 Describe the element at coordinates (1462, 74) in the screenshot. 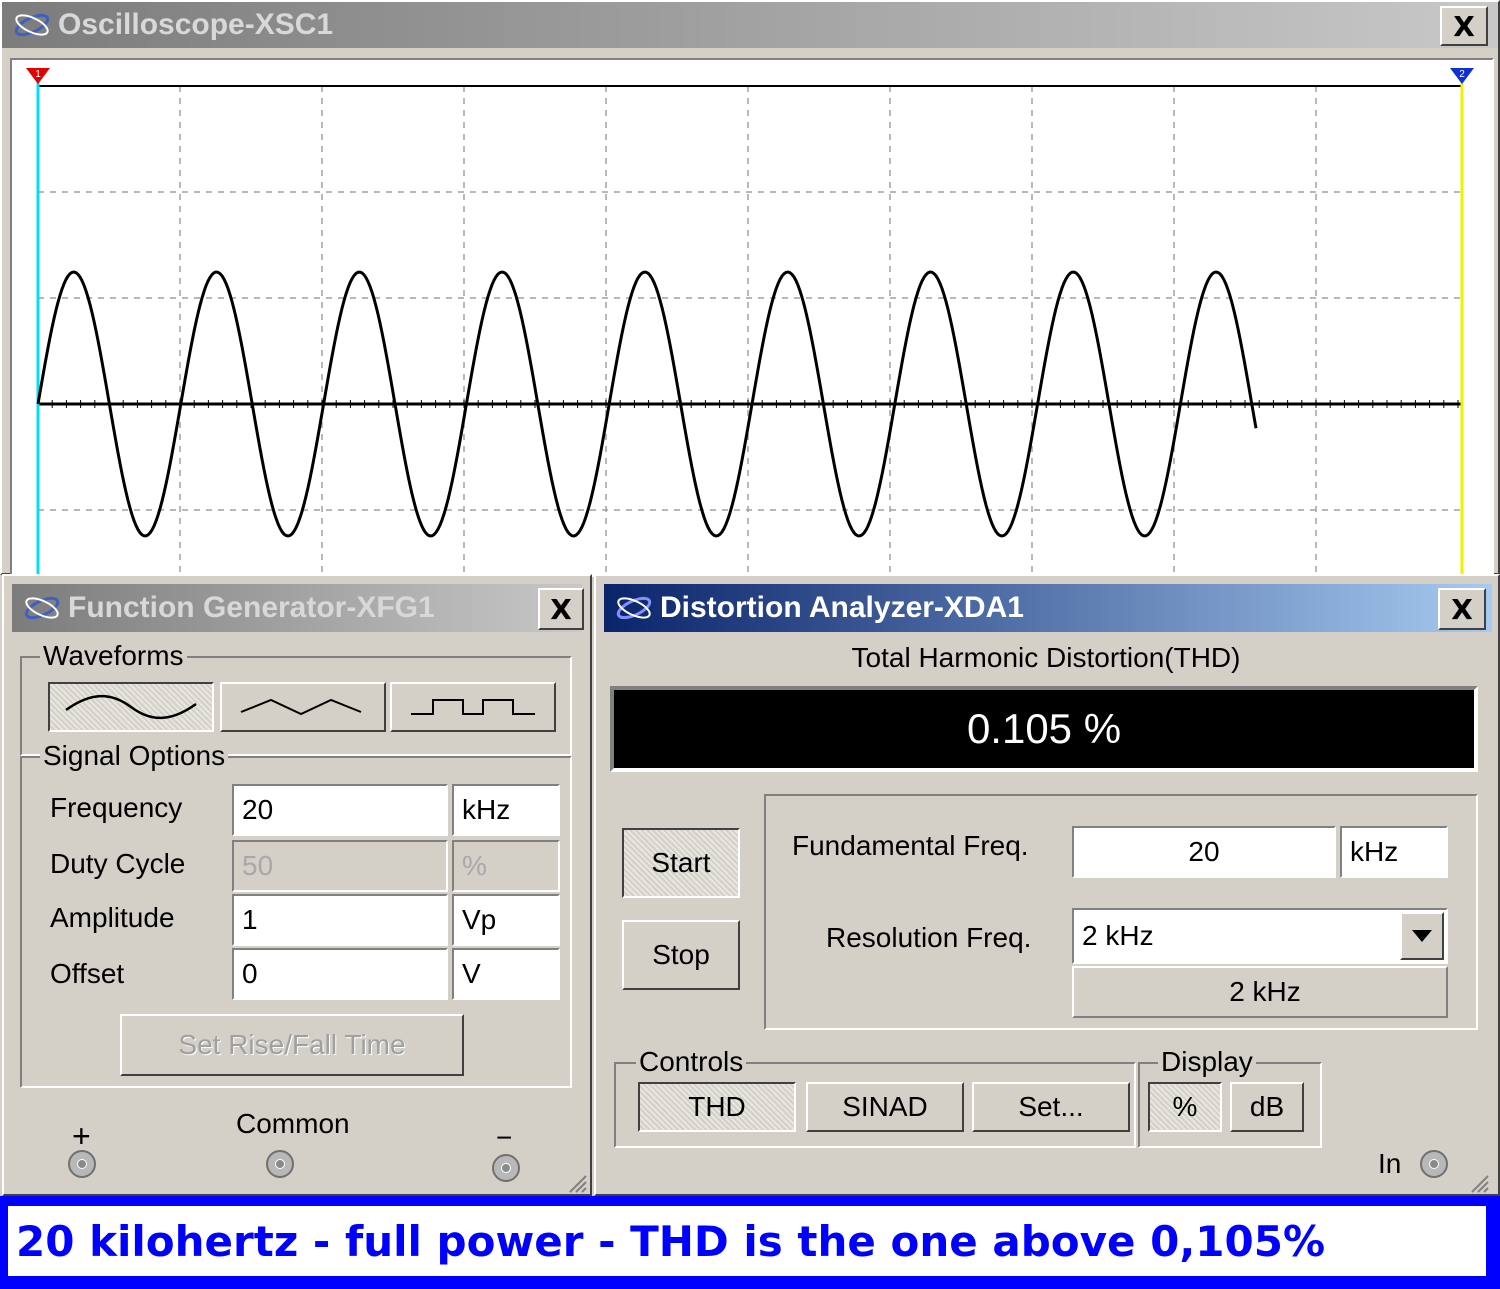

I see `cursor-2-label: 2` at that location.